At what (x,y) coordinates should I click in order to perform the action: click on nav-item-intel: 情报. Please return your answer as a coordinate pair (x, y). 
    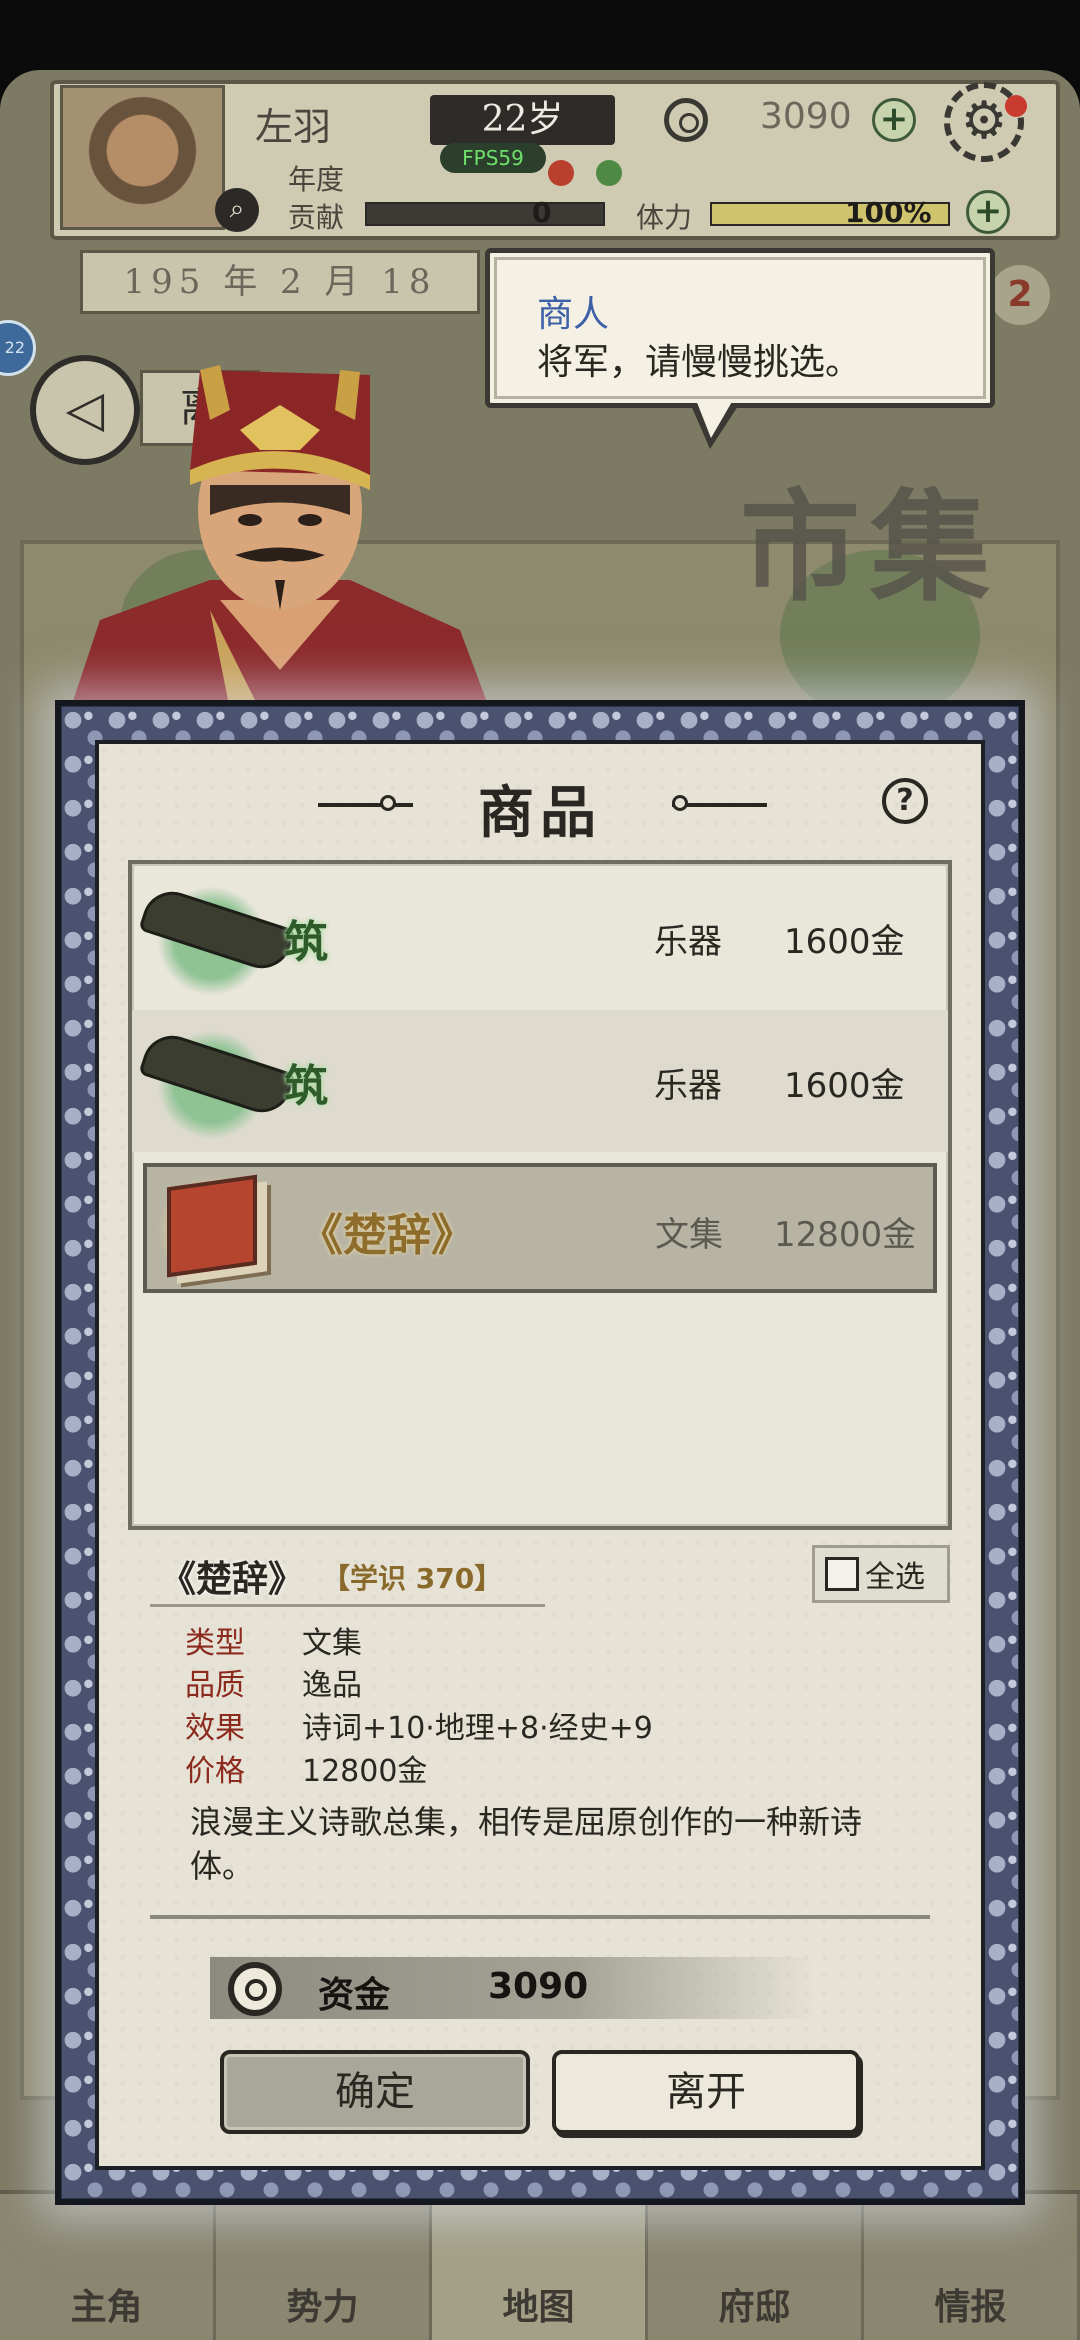
    Looking at the image, I should click on (972, 2267).